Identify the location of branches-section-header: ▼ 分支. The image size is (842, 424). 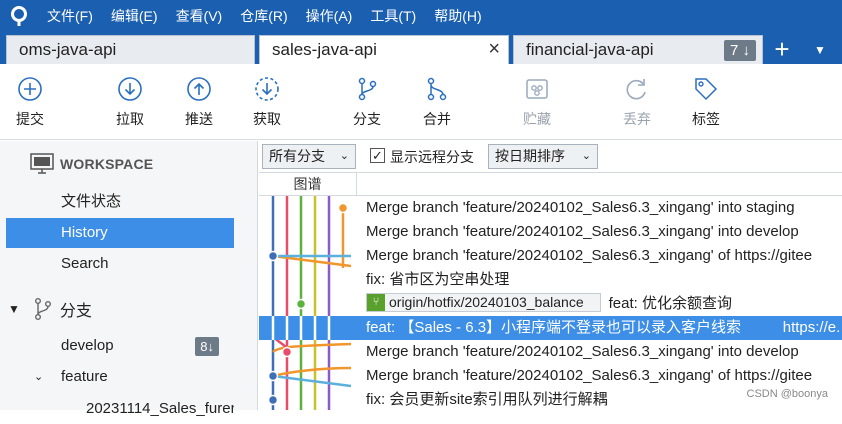
(50, 309).